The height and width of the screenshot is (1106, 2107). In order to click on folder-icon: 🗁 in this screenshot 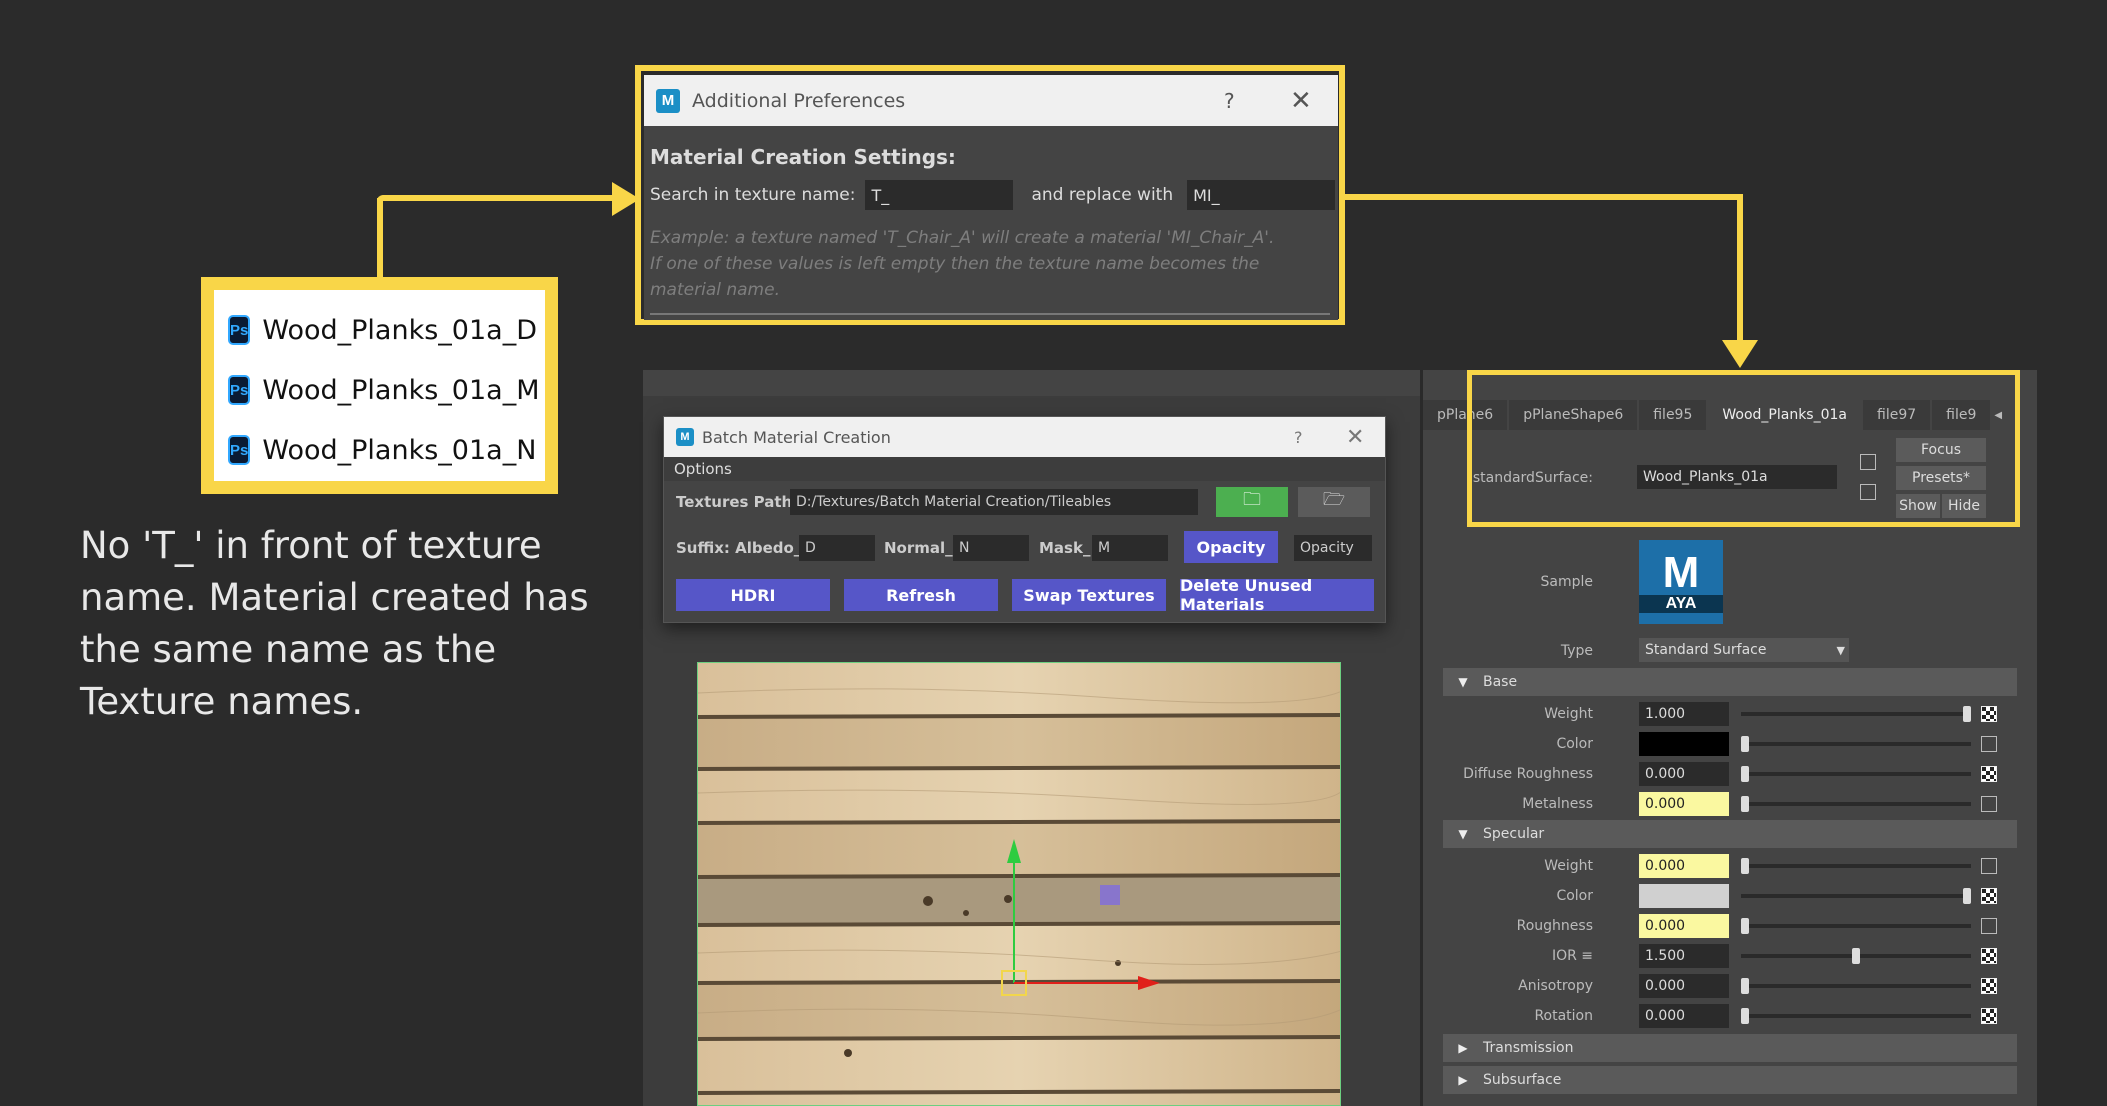, I will do `click(1334, 499)`.